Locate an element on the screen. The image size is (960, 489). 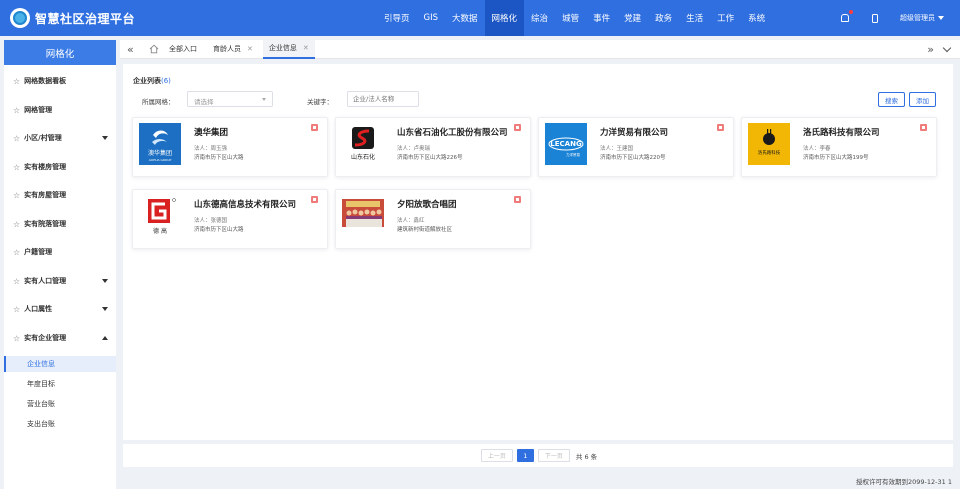
nav-item-work: 工作 is located at coordinates (725, 18).